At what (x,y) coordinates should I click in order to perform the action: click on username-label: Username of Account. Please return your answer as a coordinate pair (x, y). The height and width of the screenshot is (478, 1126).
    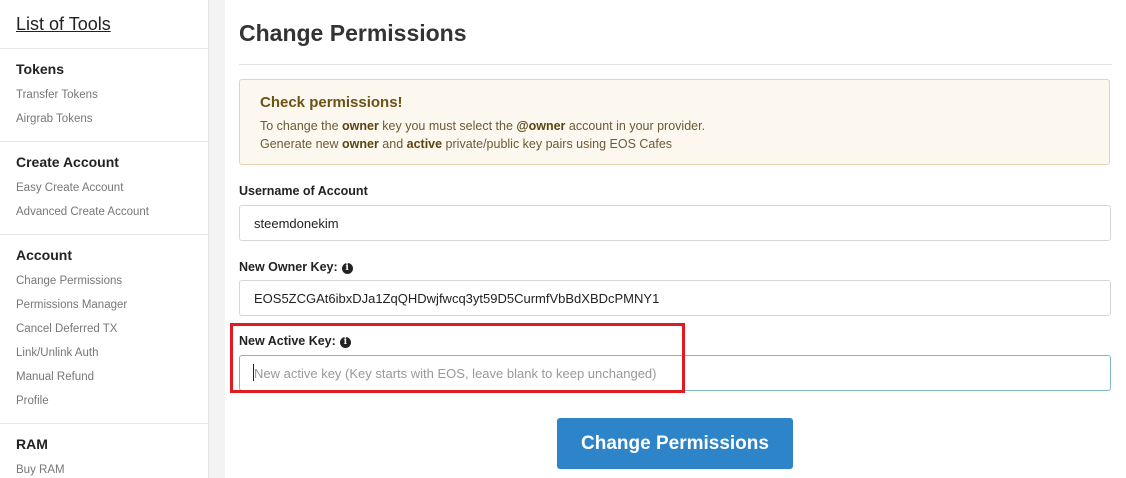
    Looking at the image, I should click on (303, 191).